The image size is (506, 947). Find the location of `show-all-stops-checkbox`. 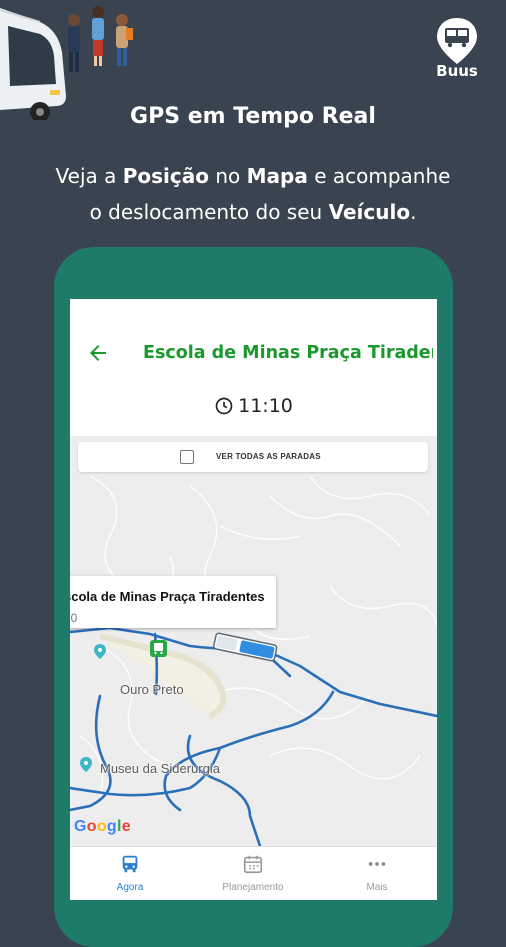

show-all-stops-checkbox is located at coordinates (187, 457).